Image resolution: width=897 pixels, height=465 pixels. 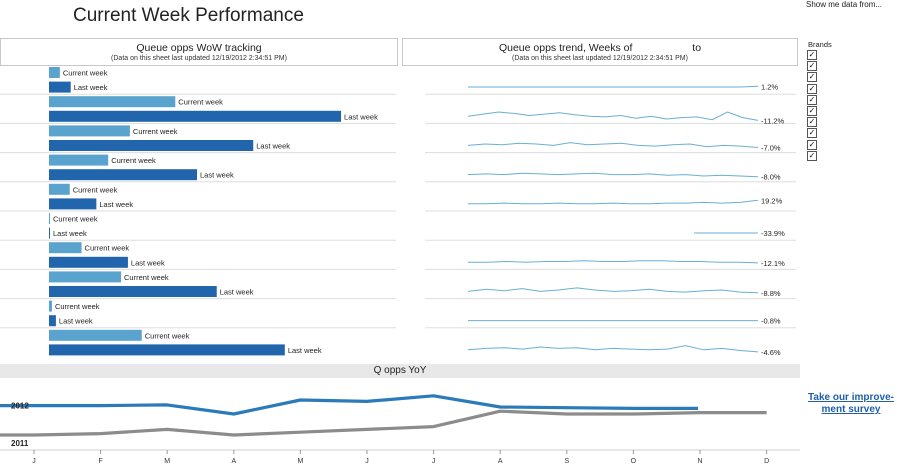 I want to click on survey-link: Take our improve- ment survey, so click(x=851, y=404).